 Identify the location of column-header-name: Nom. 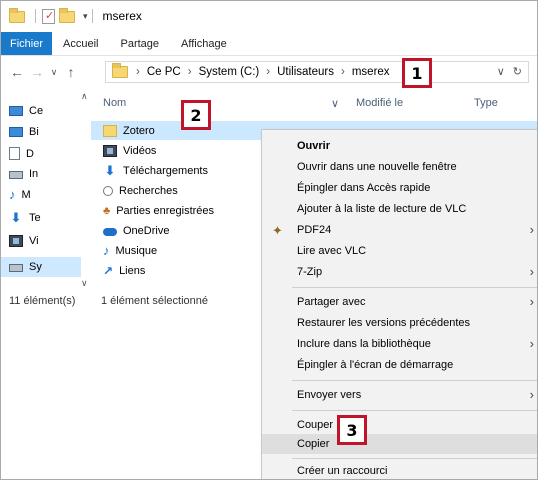
(114, 103).